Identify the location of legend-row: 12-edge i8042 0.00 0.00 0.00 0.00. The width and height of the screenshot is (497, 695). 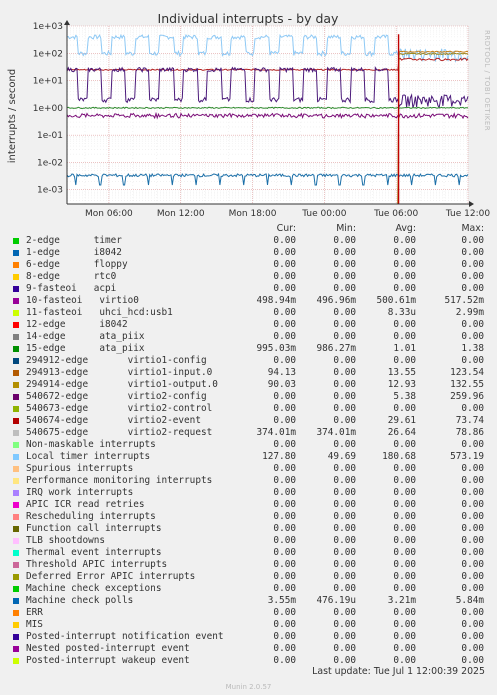
(248, 325).